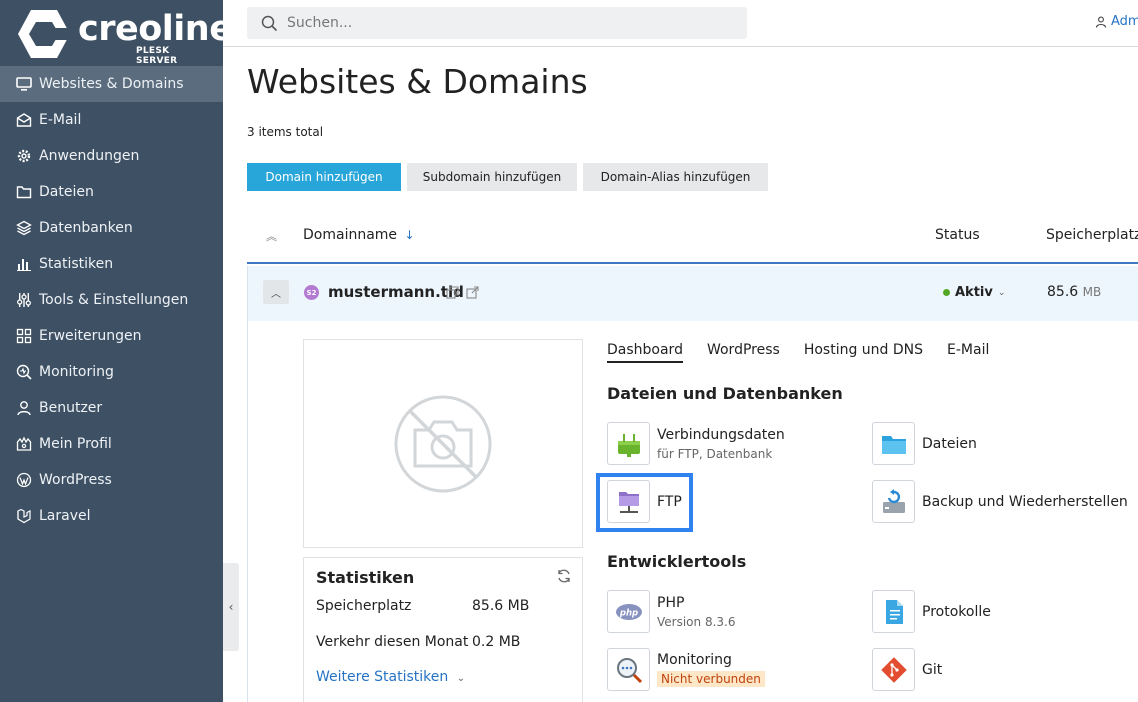  I want to click on sidebar-item-mein-profil: Mein Profil, so click(111, 444).